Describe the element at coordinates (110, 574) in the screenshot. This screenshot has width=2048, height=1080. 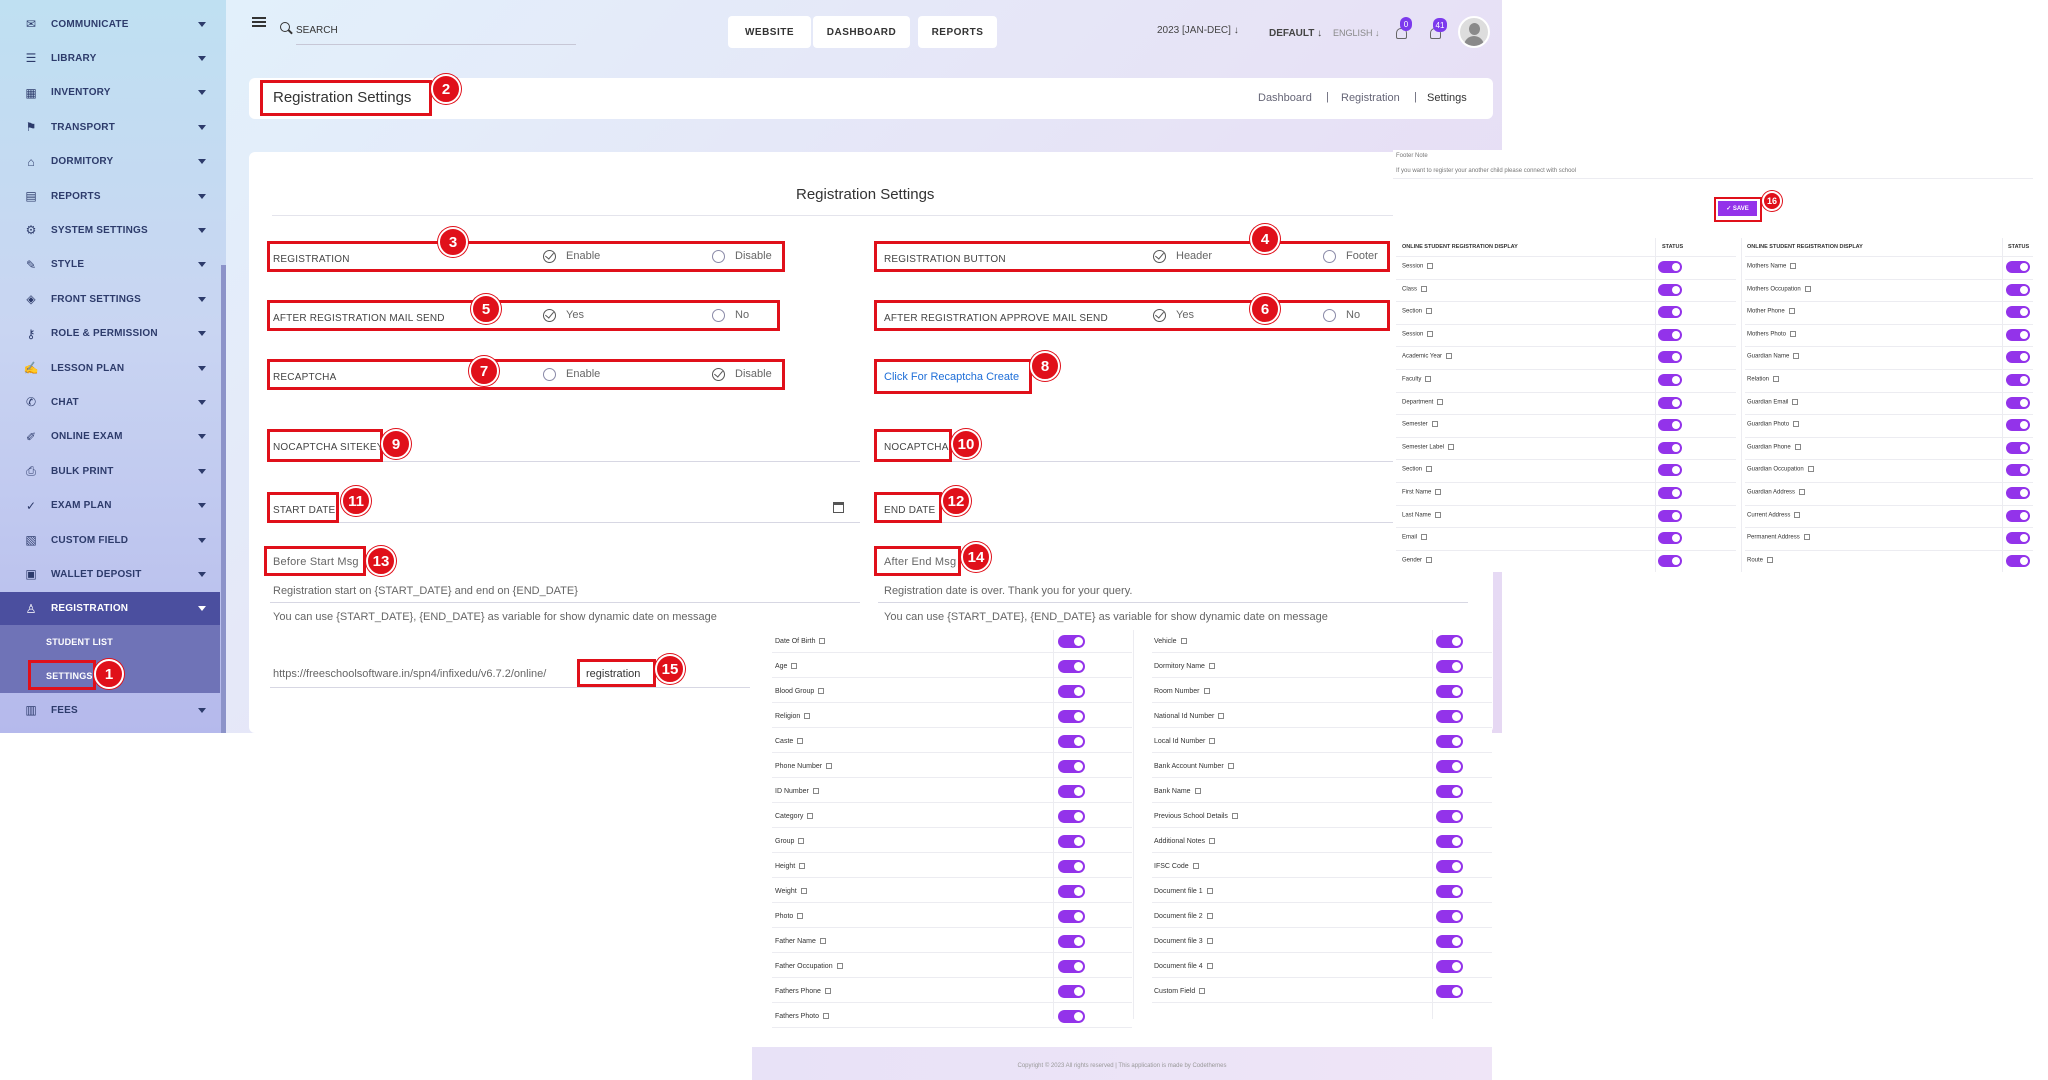
I see `sidebar-item-wallet-deposit: ▣ WALLET DEPOSIT` at that location.